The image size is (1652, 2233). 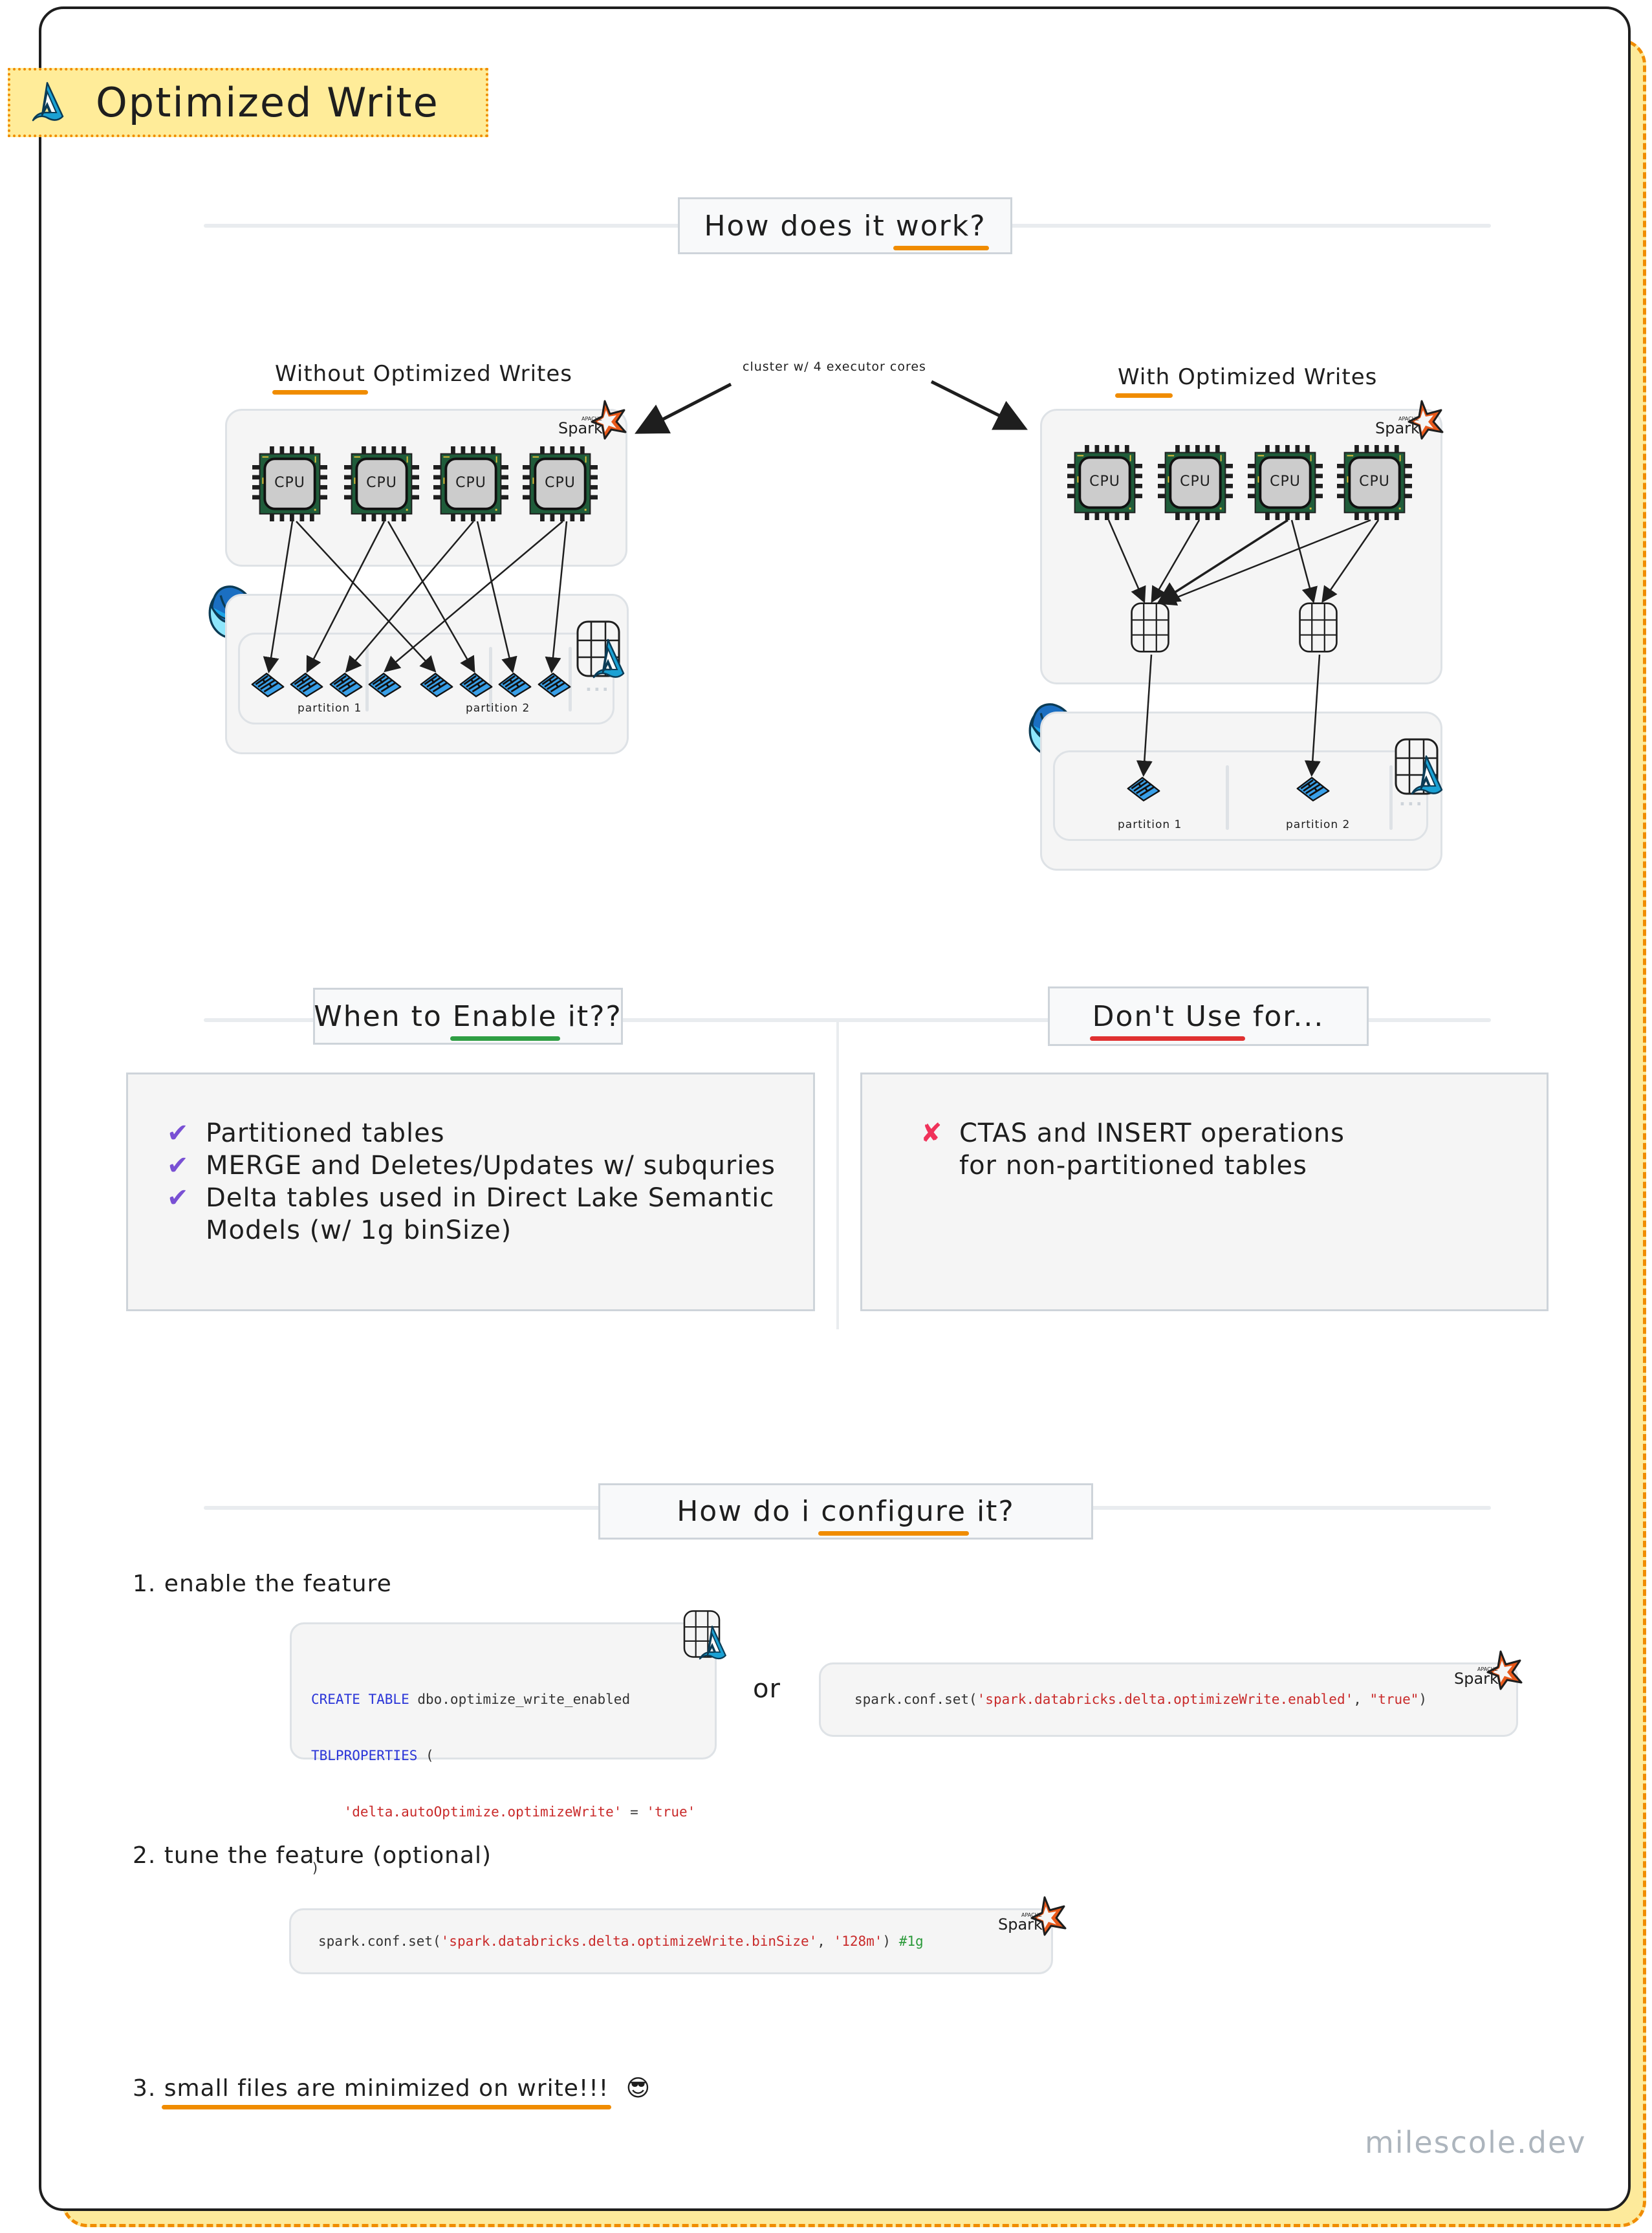 What do you see at coordinates (838, 1175) in the screenshot?
I see `column-divider` at bounding box center [838, 1175].